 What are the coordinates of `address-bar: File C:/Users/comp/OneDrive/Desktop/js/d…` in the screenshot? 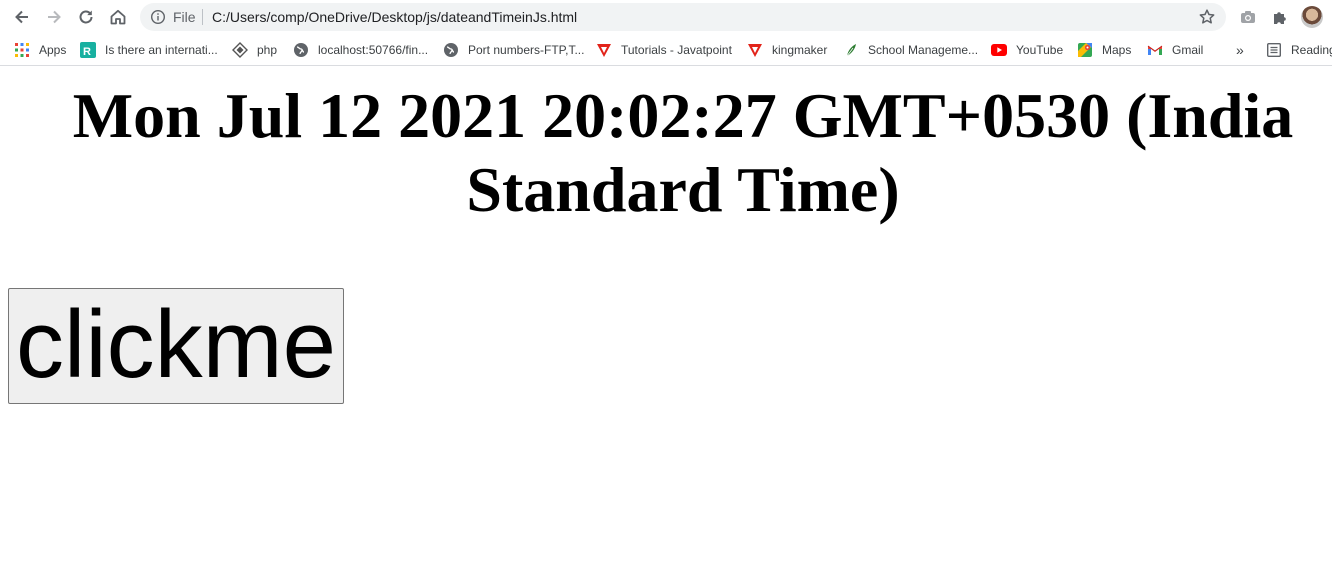 It's located at (683, 17).